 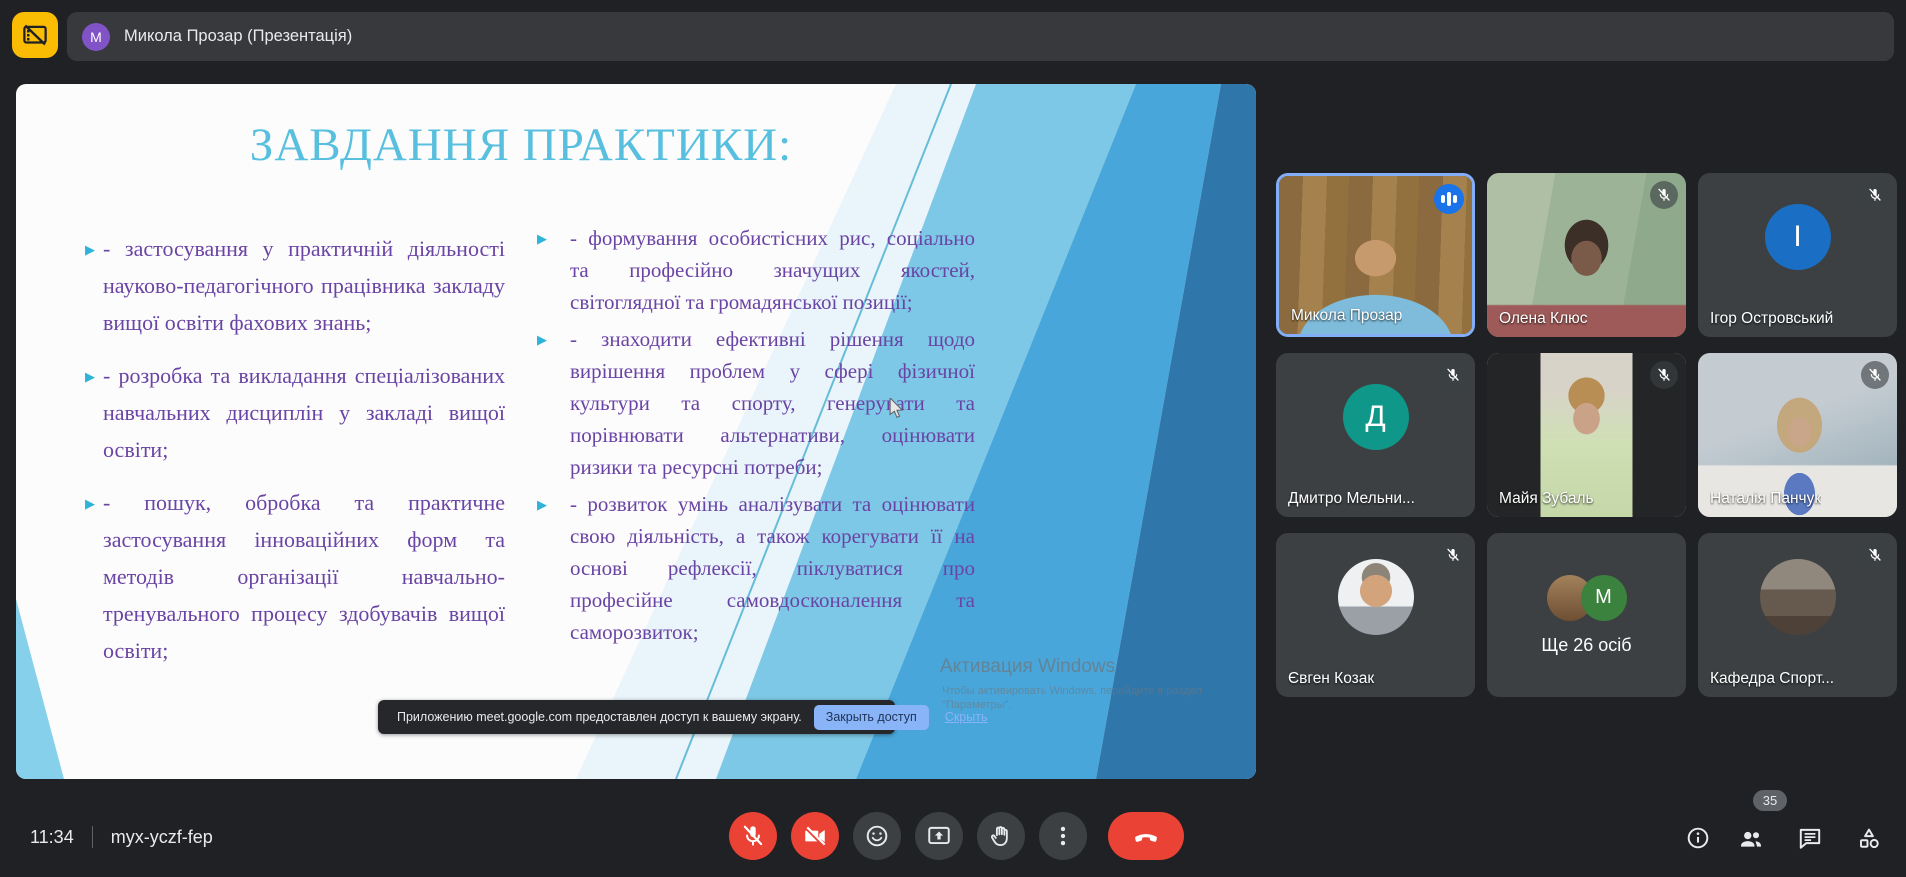 What do you see at coordinates (1375, 417) in the screenshot?
I see `avatar: Д` at bounding box center [1375, 417].